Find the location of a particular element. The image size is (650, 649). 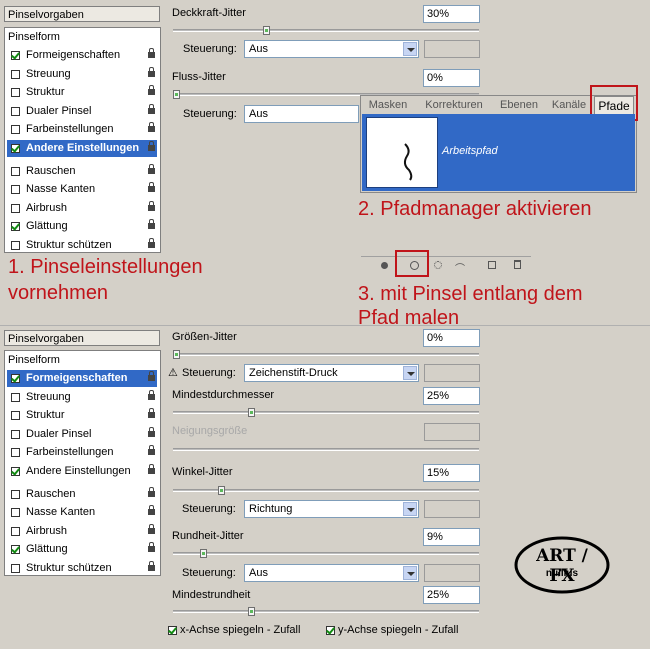

list-item: Streuung is located at coordinates (82, 74).